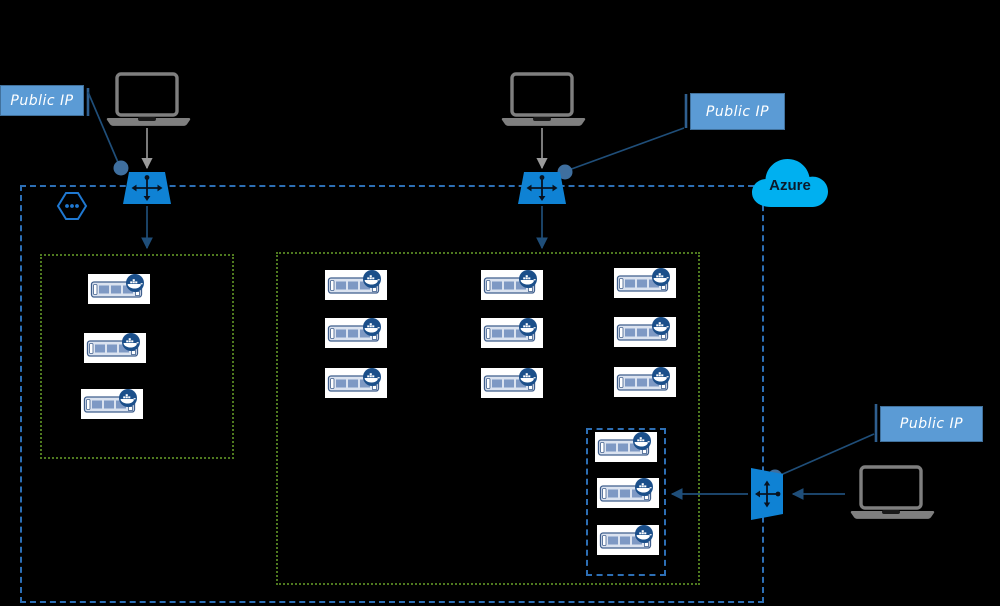 The height and width of the screenshot is (606, 1000). Describe the element at coordinates (72, 206) in the screenshot. I see `vnet-icon` at that location.